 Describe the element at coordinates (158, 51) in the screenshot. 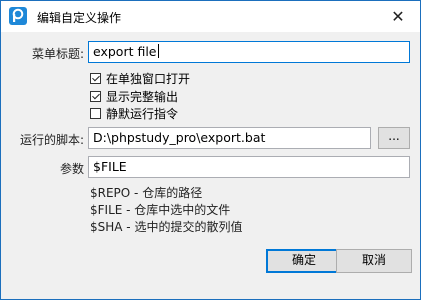

I see `text-caret` at that location.